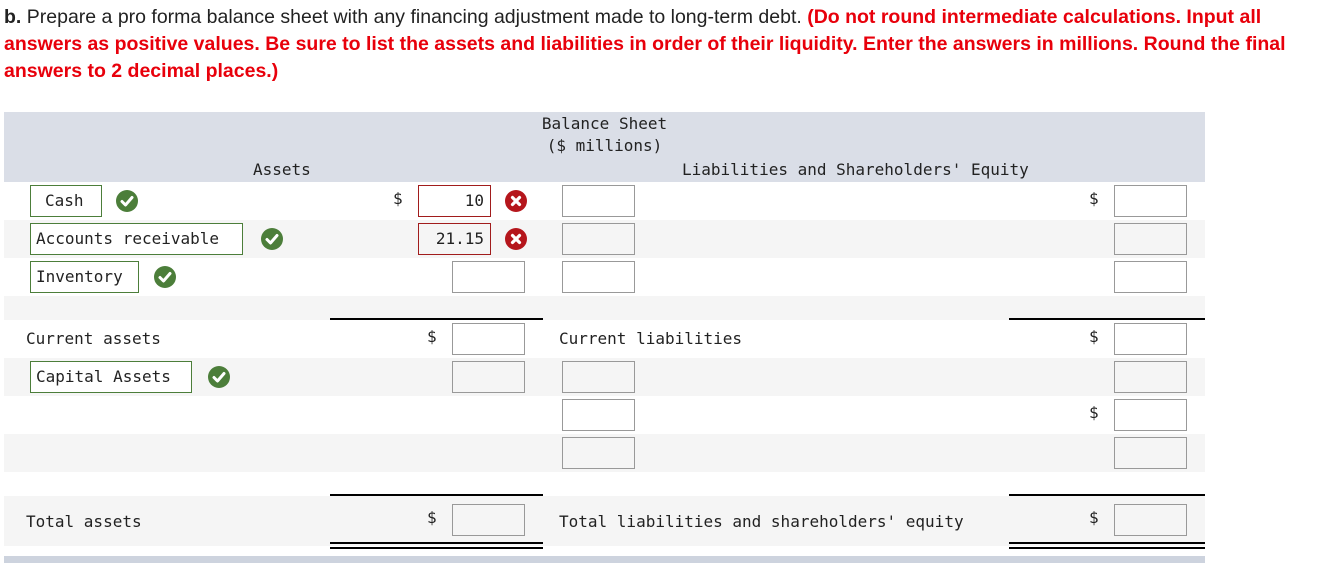  I want to click on asset-label-inventory: Inventory, so click(84, 277).